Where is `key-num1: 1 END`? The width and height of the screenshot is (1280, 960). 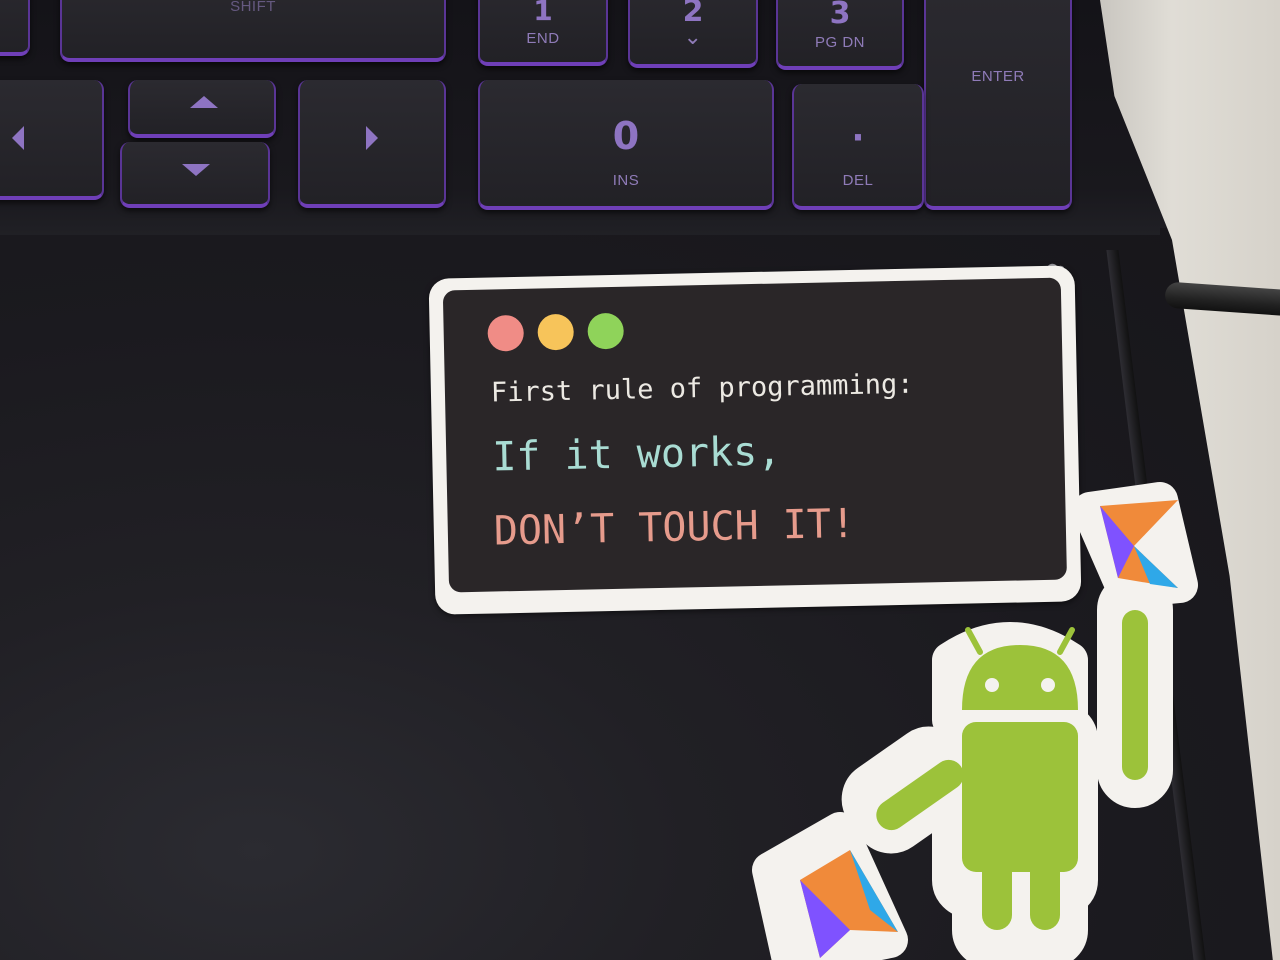 key-num1: 1 END is located at coordinates (543, 33).